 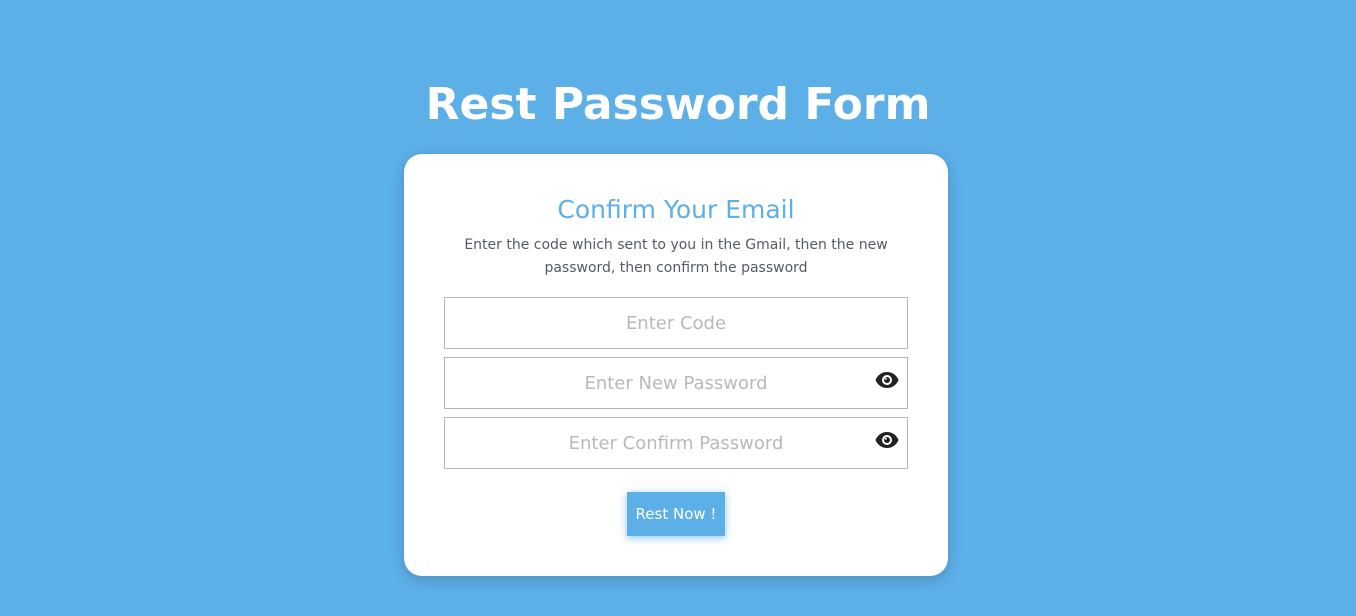 I want to click on code-input, so click(x=676, y=323).